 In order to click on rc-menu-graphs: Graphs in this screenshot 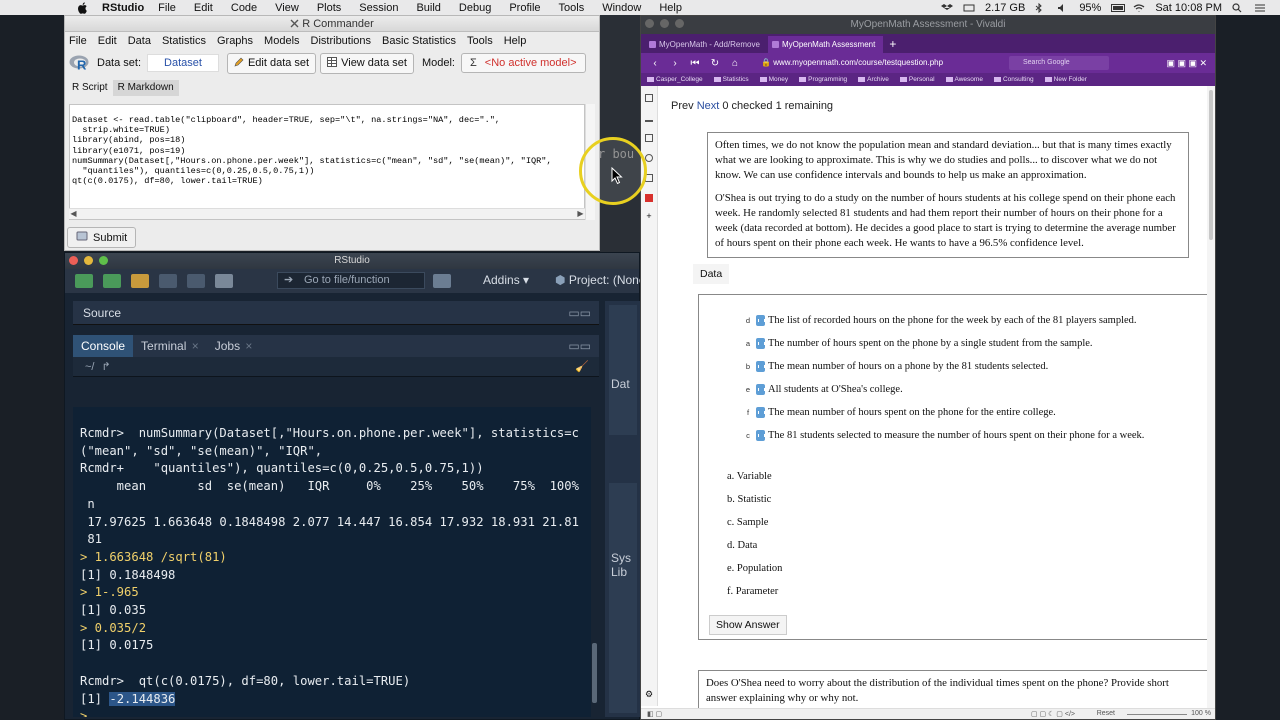, I will do `click(235, 41)`.